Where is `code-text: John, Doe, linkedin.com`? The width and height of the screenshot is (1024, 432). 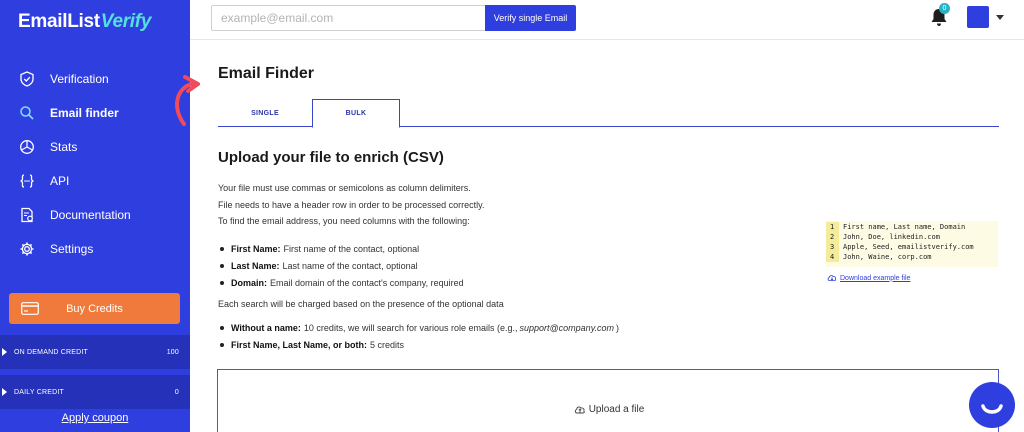
code-text: John, Doe, linkedin.com is located at coordinates (891, 237).